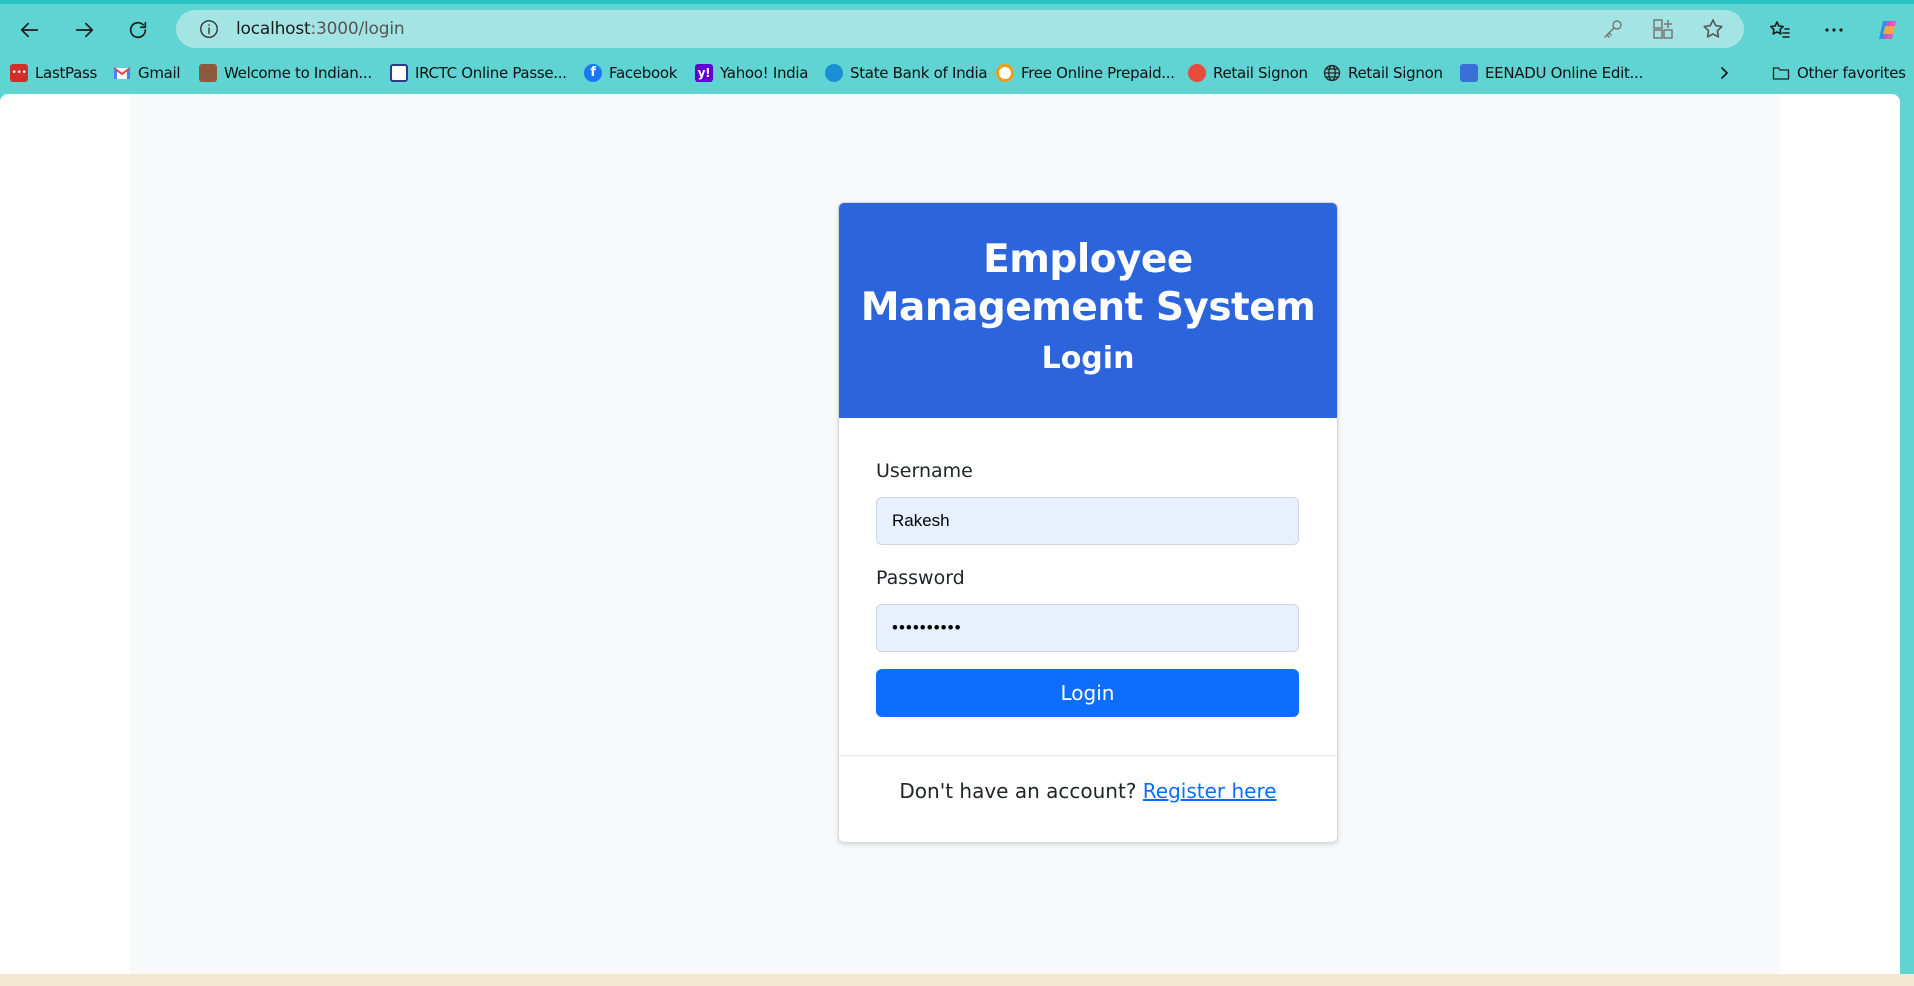 This screenshot has height=986, width=1914. Describe the element at coordinates (1018, 791) in the screenshot. I see `register-prompt: Don't have an account?` at that location.